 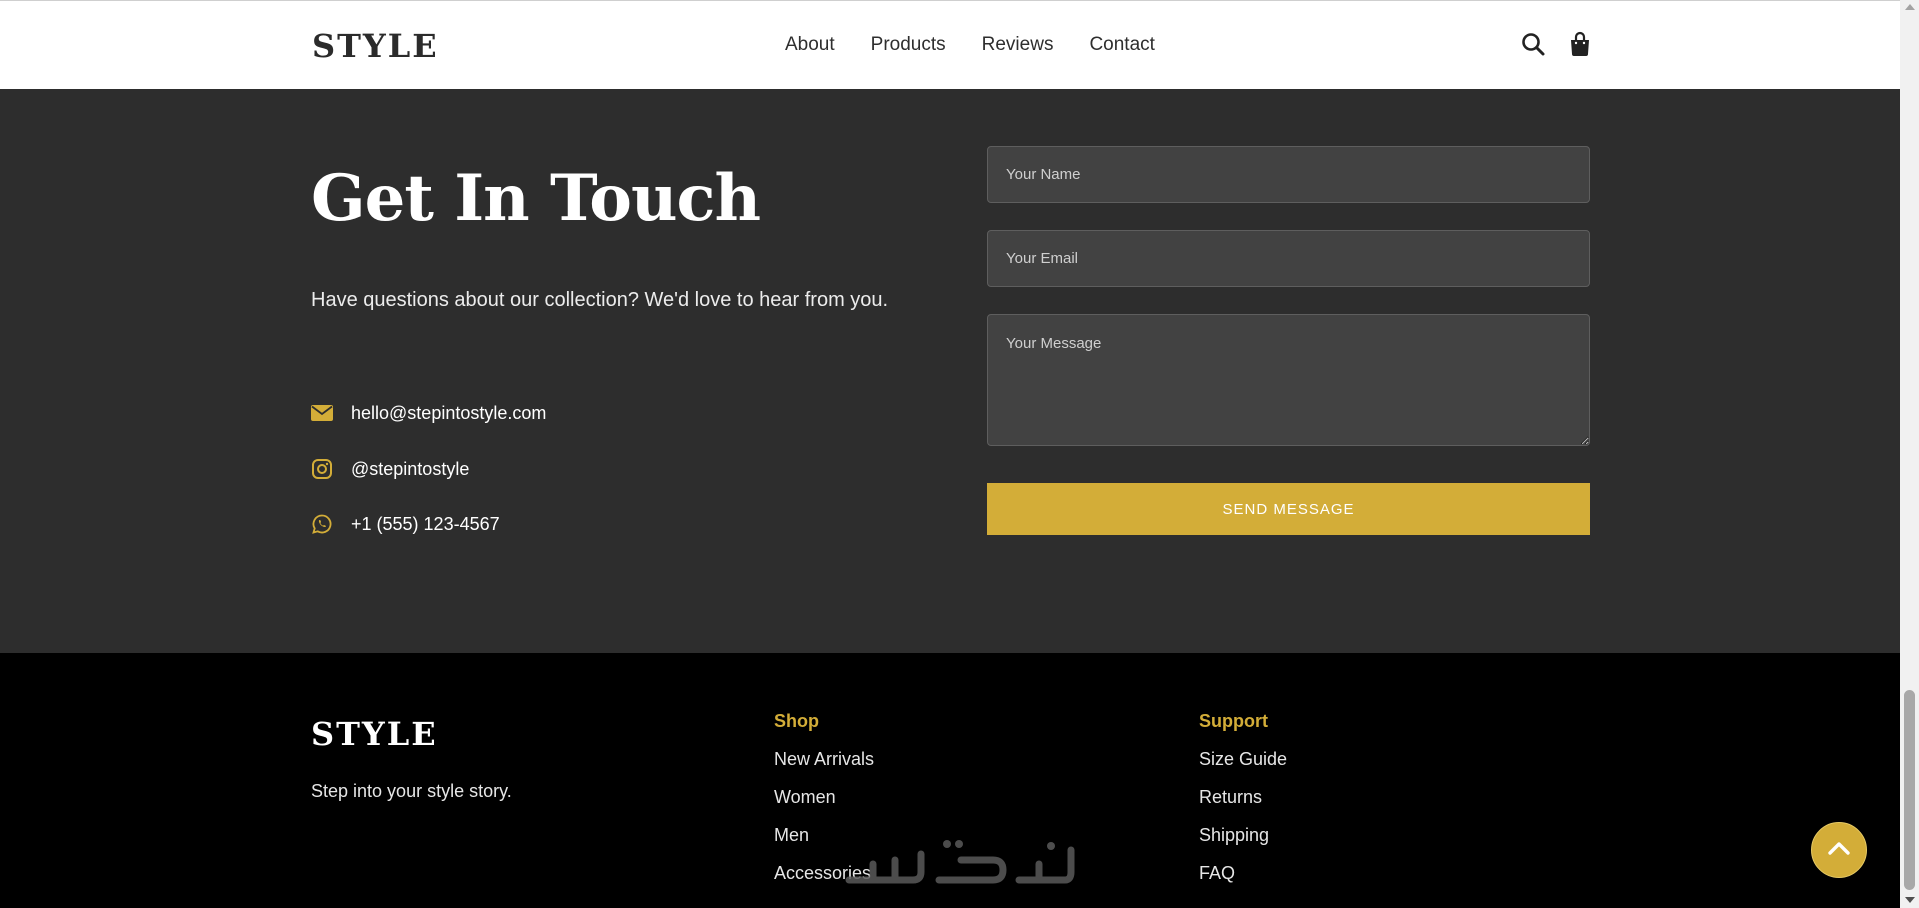 What do you see at coordinates (1233, 721) in the screenshot?
I see `footer-support-heading: Support` at bounding box center [1233, 721].